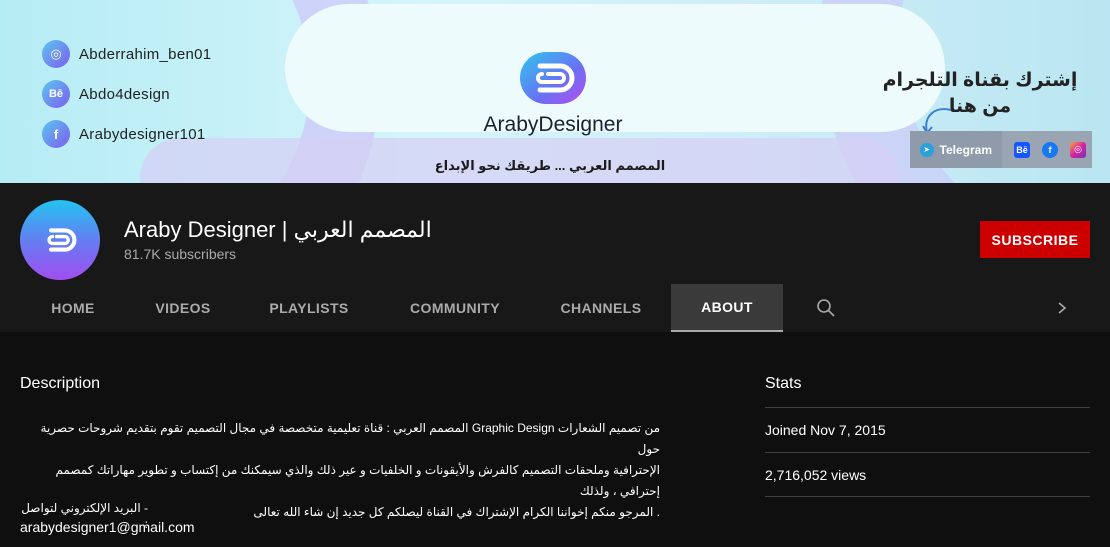 This screenshot has height=547, width=1110. What do you see at coordinates (56, 134) in the screenshot?
I see `facebook-icon: f` at bounding box center [56, 134].